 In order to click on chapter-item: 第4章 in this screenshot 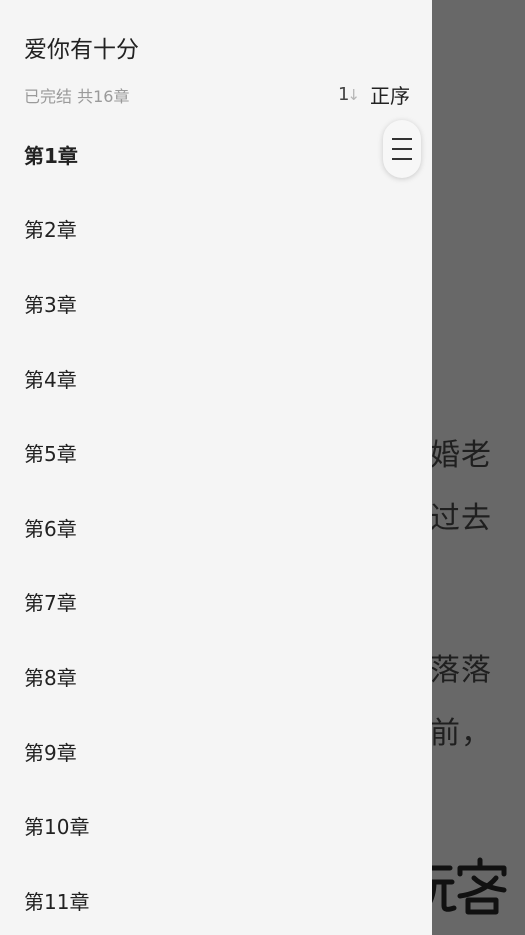, I will do `click(216, 378)`.